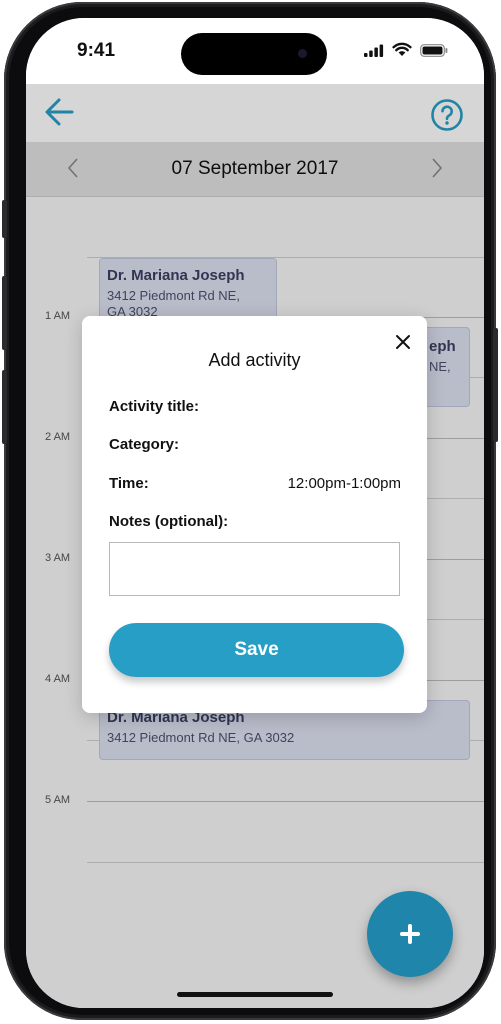  What do you see at coordinates (434, 50) in the screenshot?
I see `battery-icon` at bounding box center [434, 50].